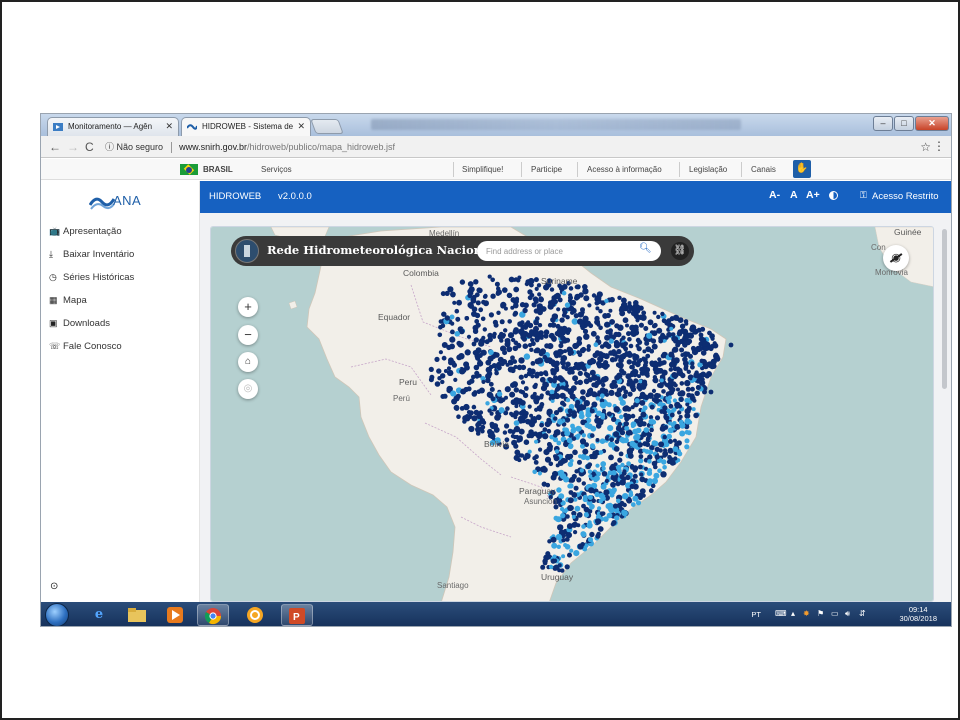 Image resolution: width=960 pixels, height=720 pixels. Describe the element at coordinates (833, 195) in the screenshot. I see `contrast-icon` at that location.